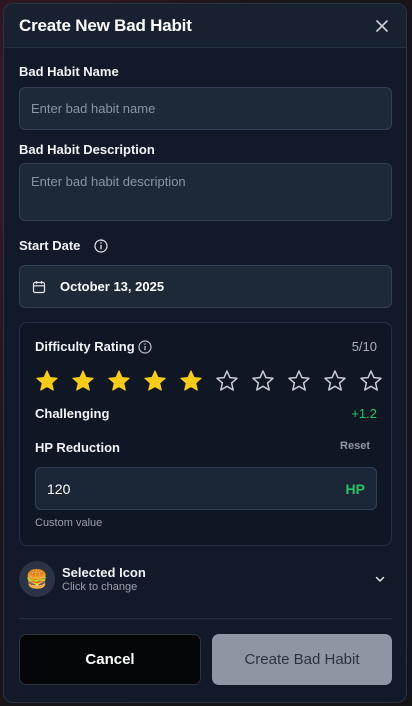 This screenshot has height=706, width=412. What do you see at coordinates (69, 523) in the screenshot?
I see `hp-hint: Custom value` at bounding box center [69, 523].